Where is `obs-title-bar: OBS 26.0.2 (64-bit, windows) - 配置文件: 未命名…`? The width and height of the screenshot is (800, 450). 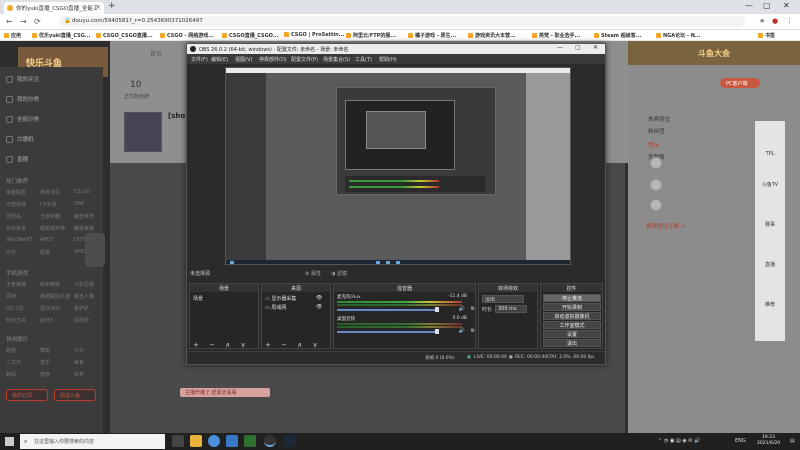
obs-title-bar: OBS 26.0.2 (64-bit, windows) - 配置文件: 未命名… is located at coordinates (396, 49).